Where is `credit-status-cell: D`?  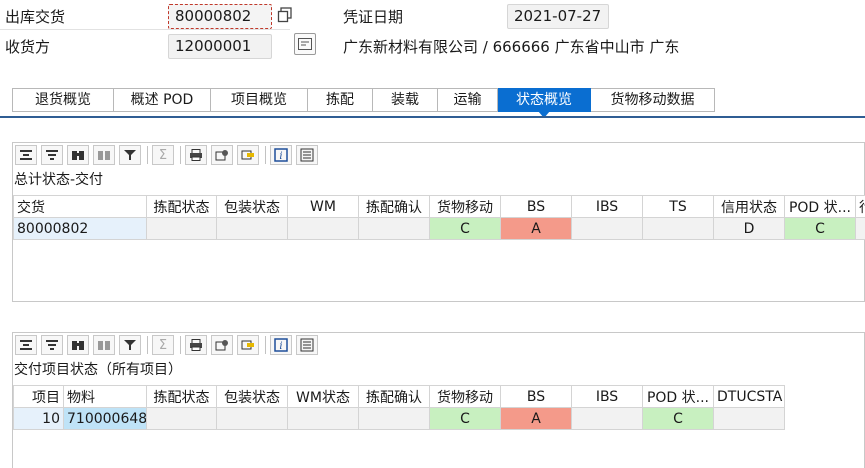
credit-status-cell: D is located at coordinates (749, 228).